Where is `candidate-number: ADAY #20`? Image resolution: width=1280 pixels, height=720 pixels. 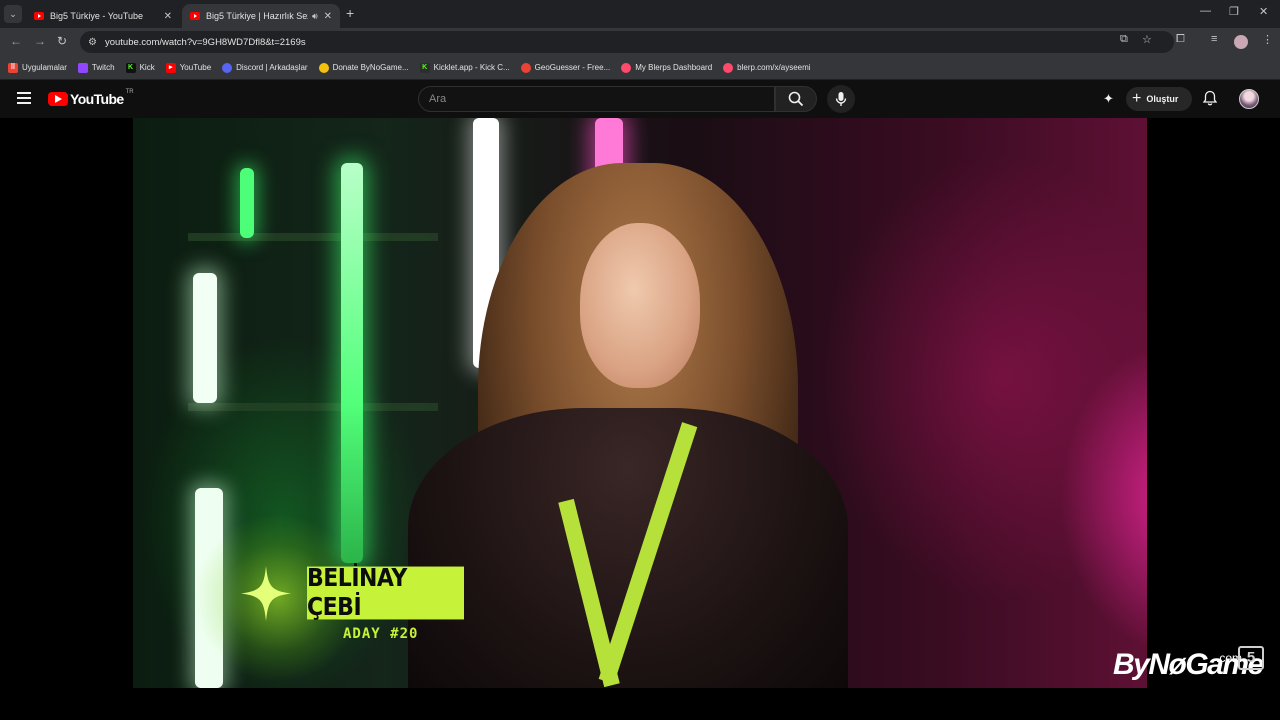 candidate-number: ADAY #20 is located at coordinates (381, 634).